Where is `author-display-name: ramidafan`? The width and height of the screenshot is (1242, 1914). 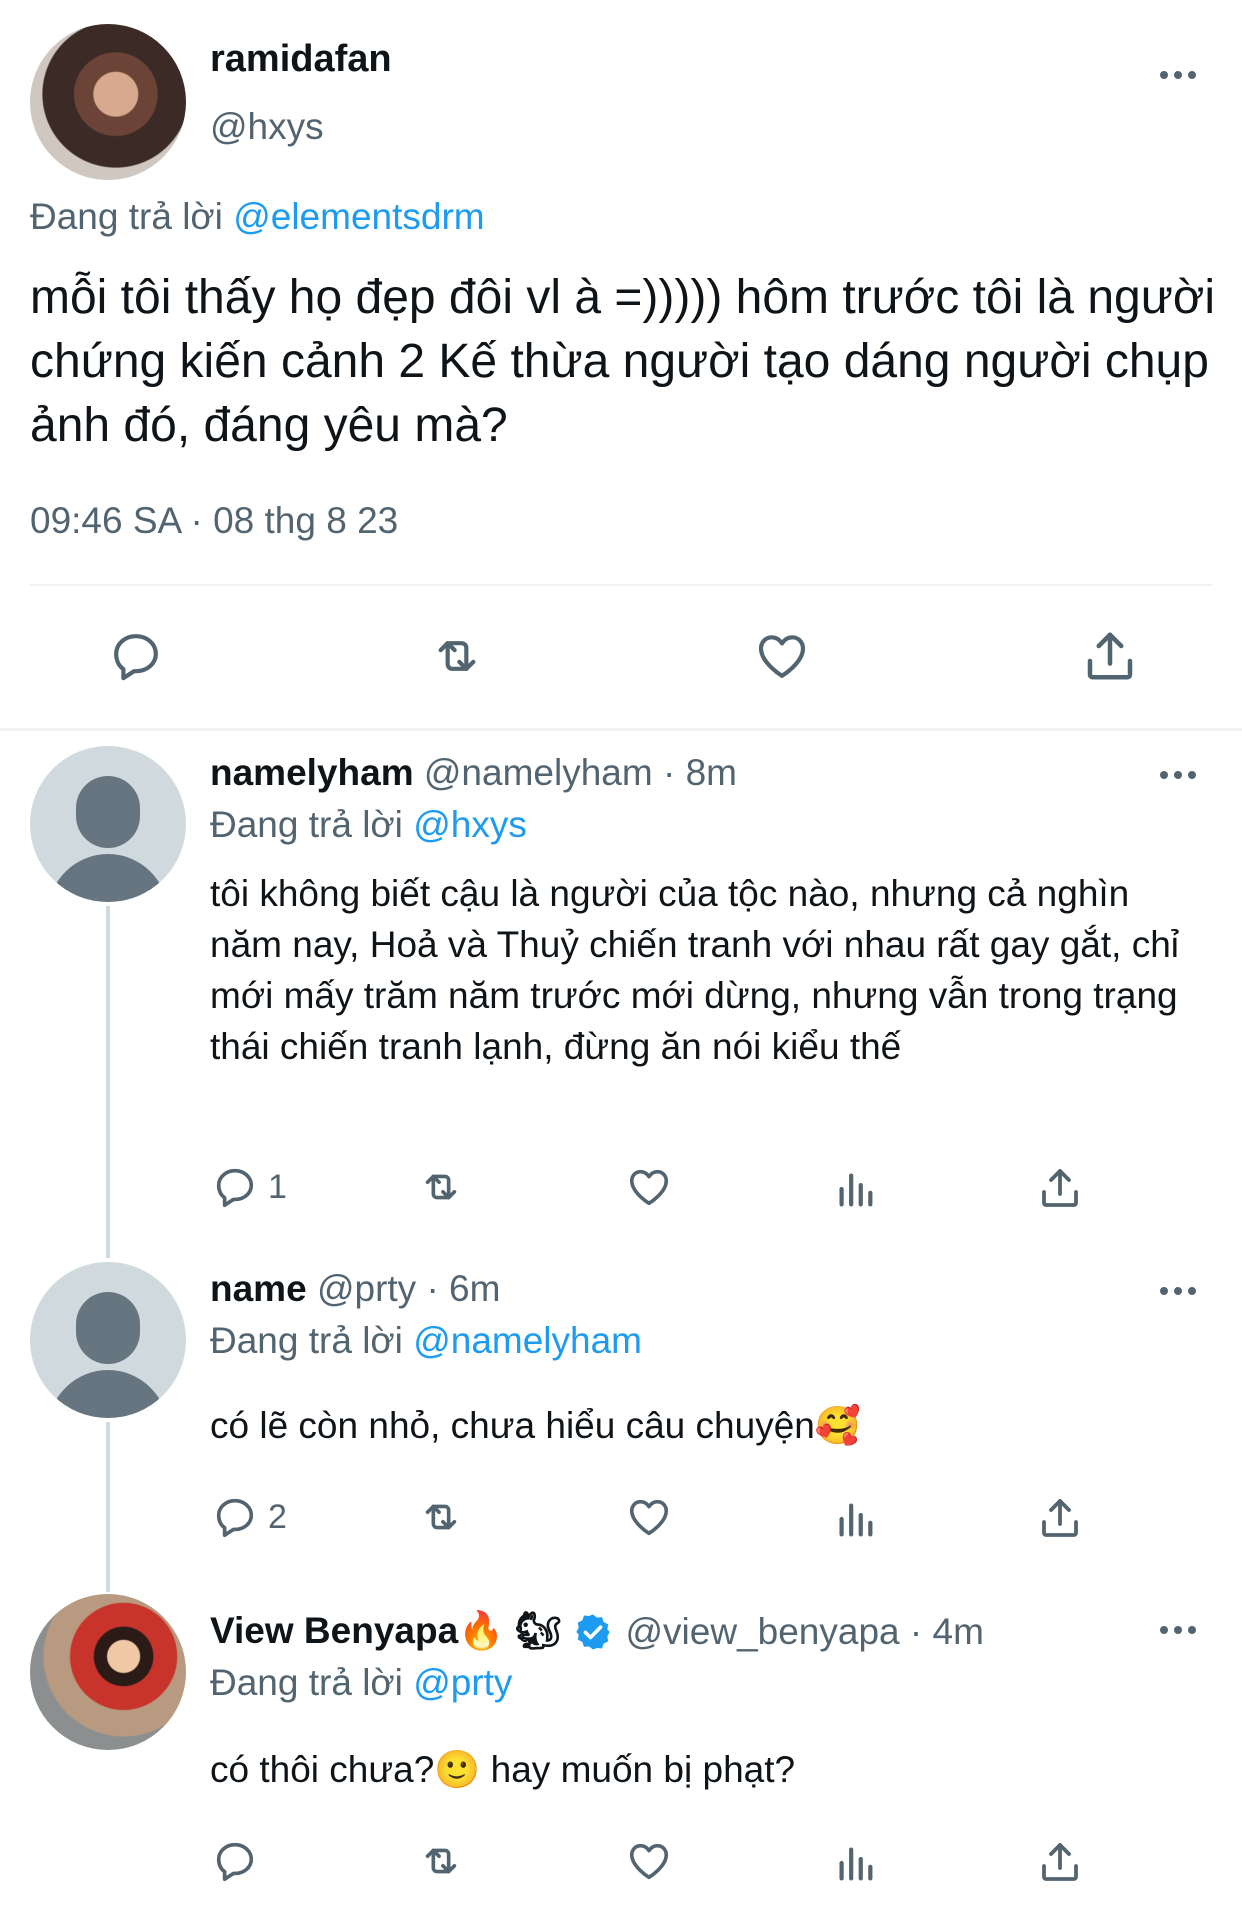
author-display-name: ramidafan is located at coordinates (301, 59).